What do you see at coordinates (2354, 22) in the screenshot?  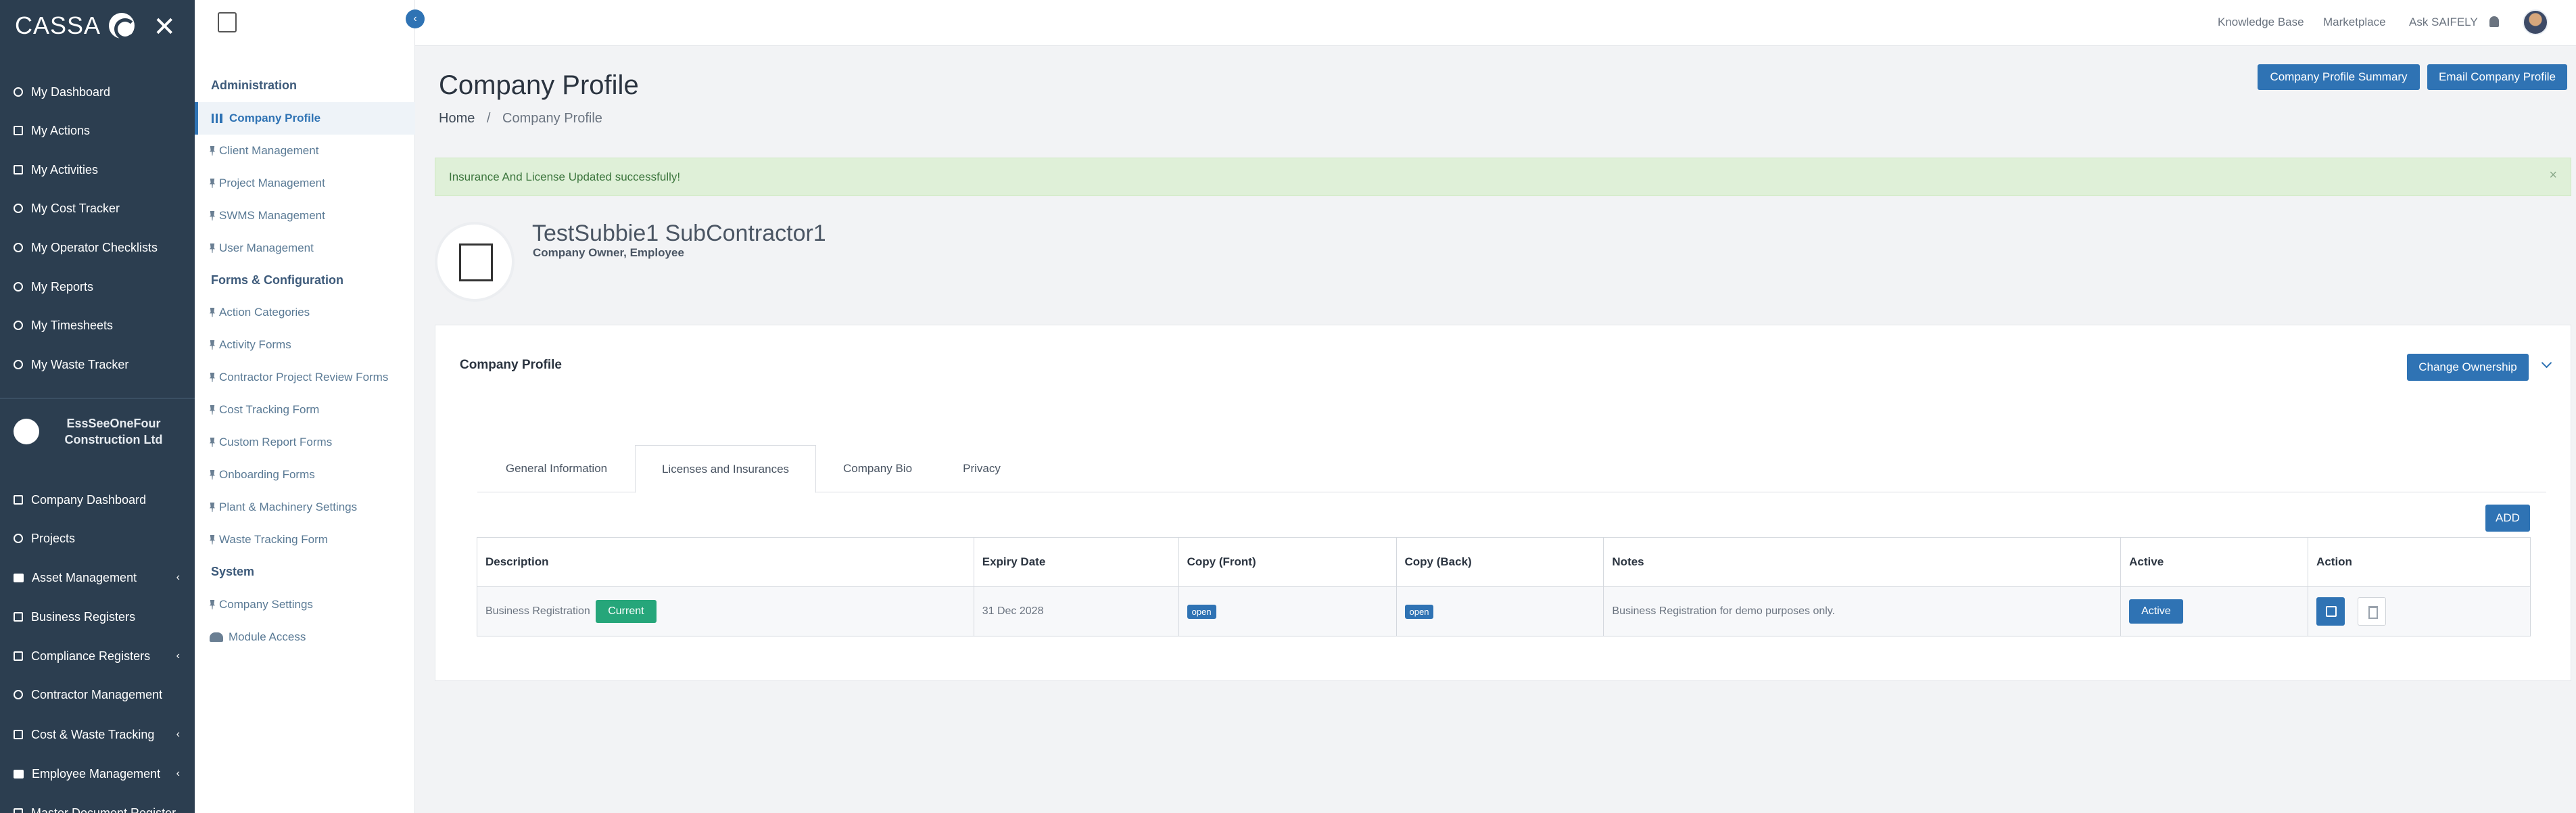 I see `marketplace-link: Marketplace` at bounding box center [2354, 22].